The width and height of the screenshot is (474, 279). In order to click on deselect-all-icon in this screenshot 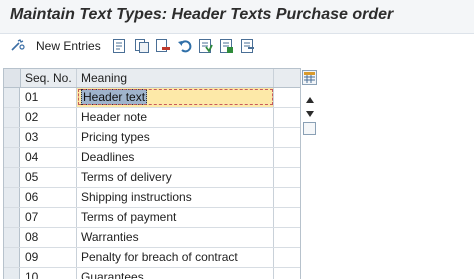, I will do `click(248, 46)`.